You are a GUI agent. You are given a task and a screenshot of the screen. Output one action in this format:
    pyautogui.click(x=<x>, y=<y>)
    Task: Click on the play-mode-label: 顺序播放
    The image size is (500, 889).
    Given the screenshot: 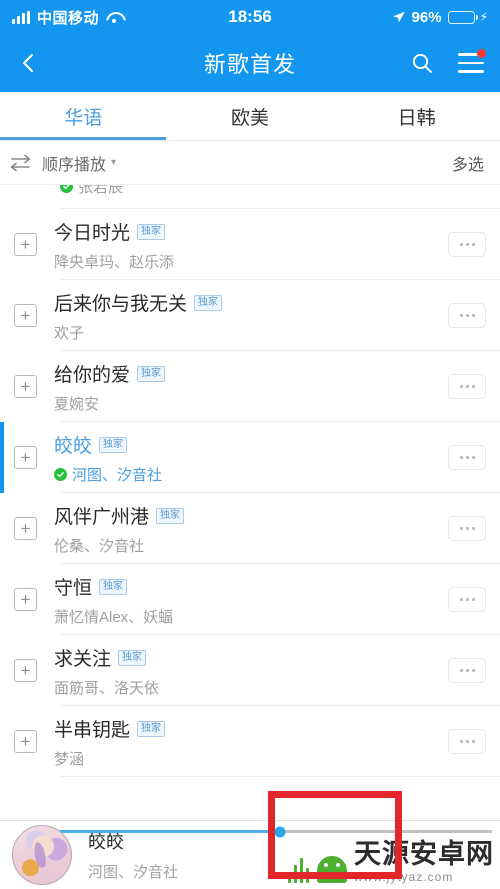 What is the action you would take?
    pyautogui.click(x=74, y=165)
    